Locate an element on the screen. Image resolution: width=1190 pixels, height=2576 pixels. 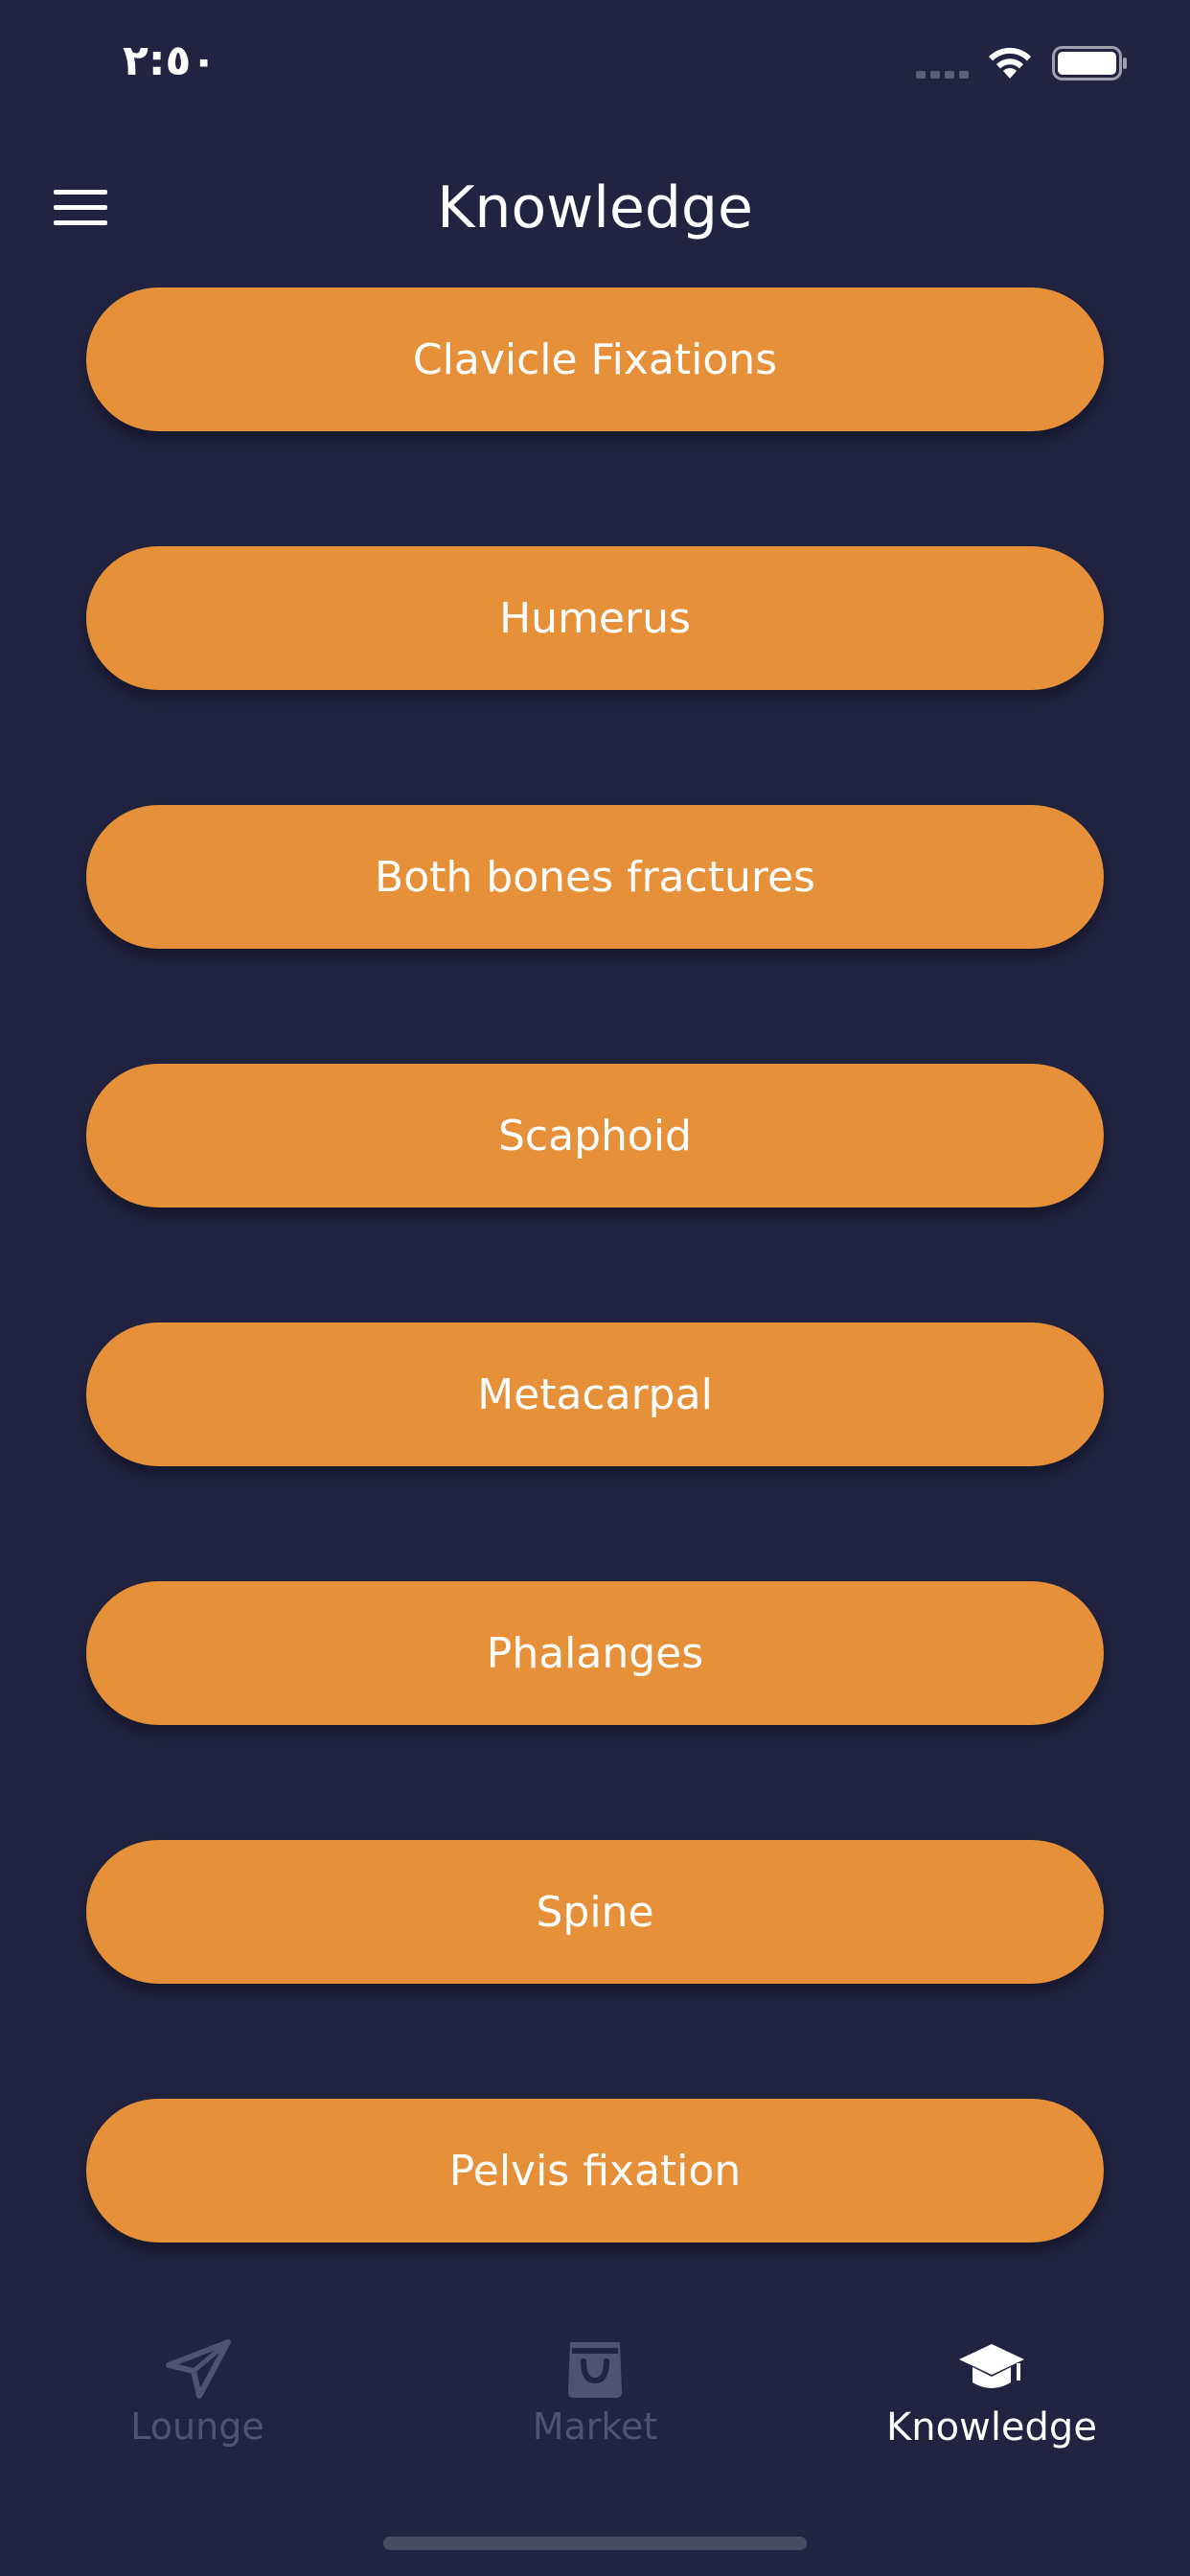
knowledge-item-phalanges: Phalanges is located at coordinates (595, 1653).